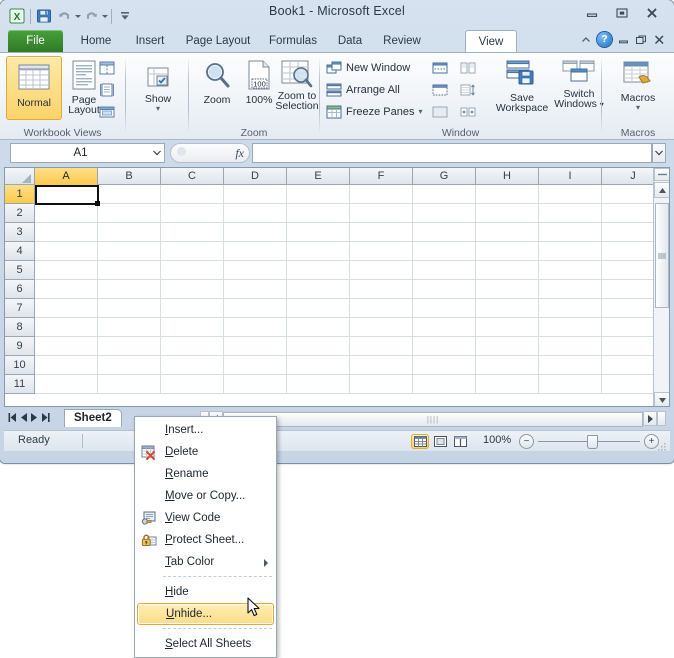 The height and width of the screenshot is (658, 674). What do you see at coordinates (444, 251) in the screenshot?
I see `cell-G4` at bounding box center [444, 251].